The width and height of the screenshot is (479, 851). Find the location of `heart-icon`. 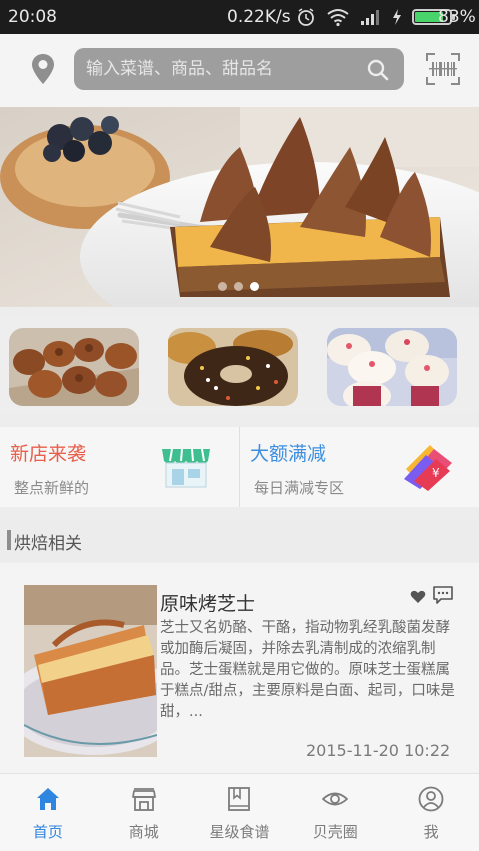

heart-icon is located at coordinates (418, 597).